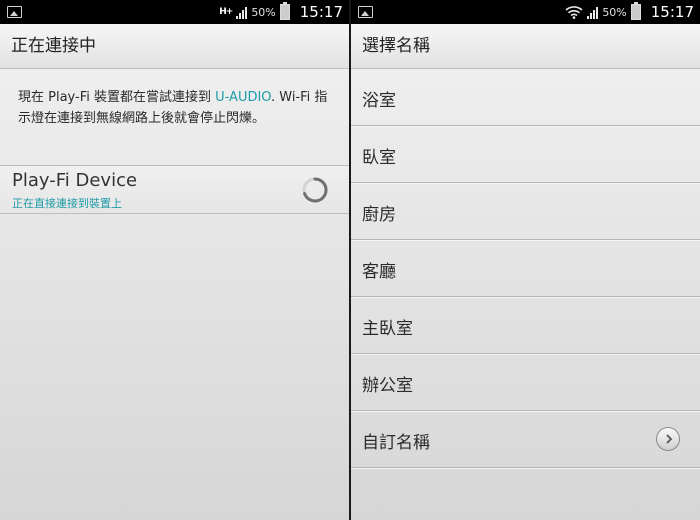 Image resolution: width=700 pixels, height=520 pixels. What do you see at coordinates (174, 12) in the screenshot?
I see `status-bar: H+ 50% 15:17` at bounding box center [174, 12].